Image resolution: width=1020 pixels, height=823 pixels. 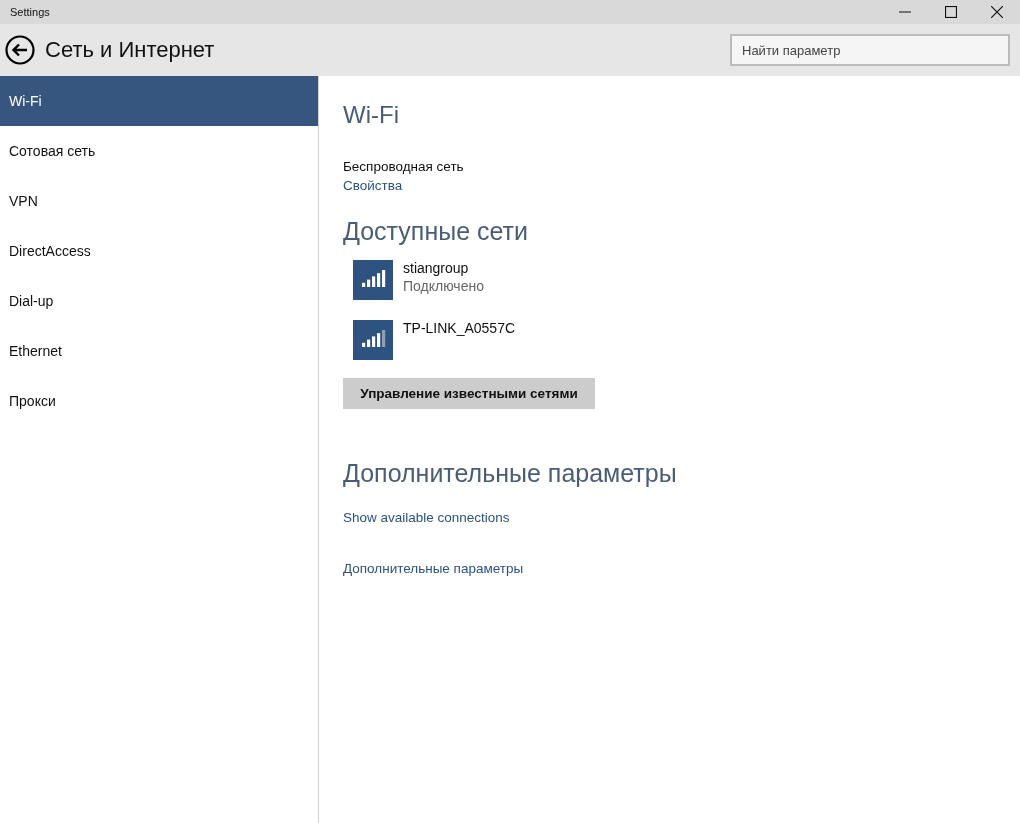 I want to click on wireless-label: Беспроводная сеть, so click(x=403, y=166).